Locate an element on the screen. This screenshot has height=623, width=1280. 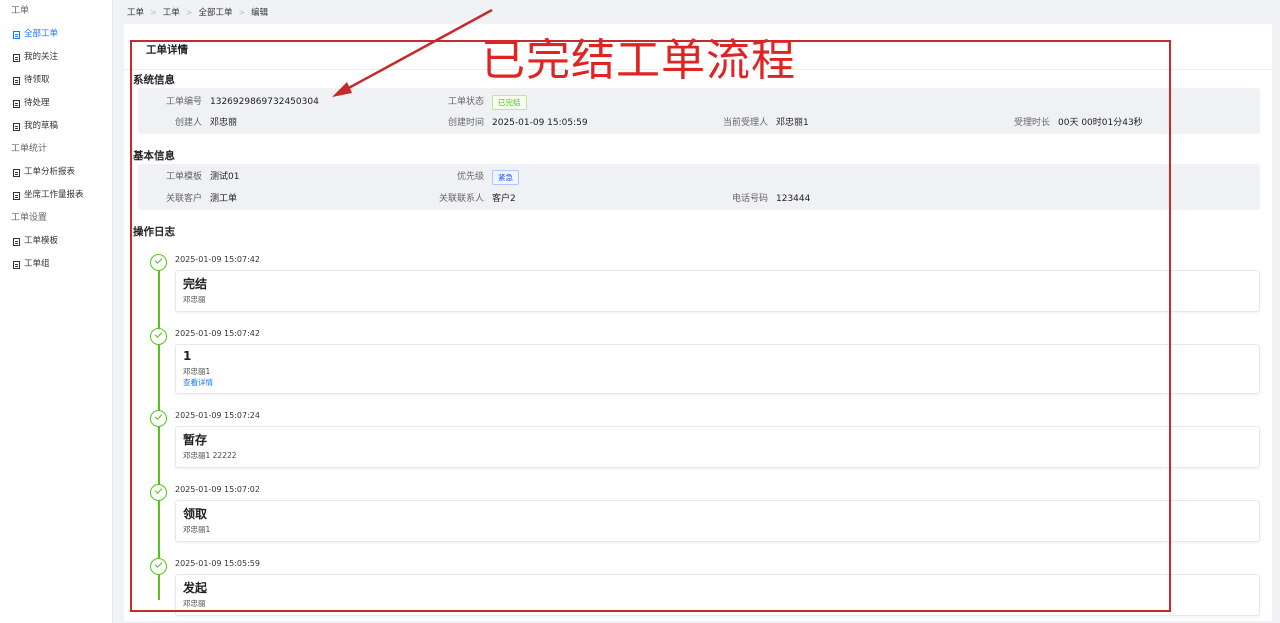
status-badge: 已完结 is located at coordinates (509, 102).